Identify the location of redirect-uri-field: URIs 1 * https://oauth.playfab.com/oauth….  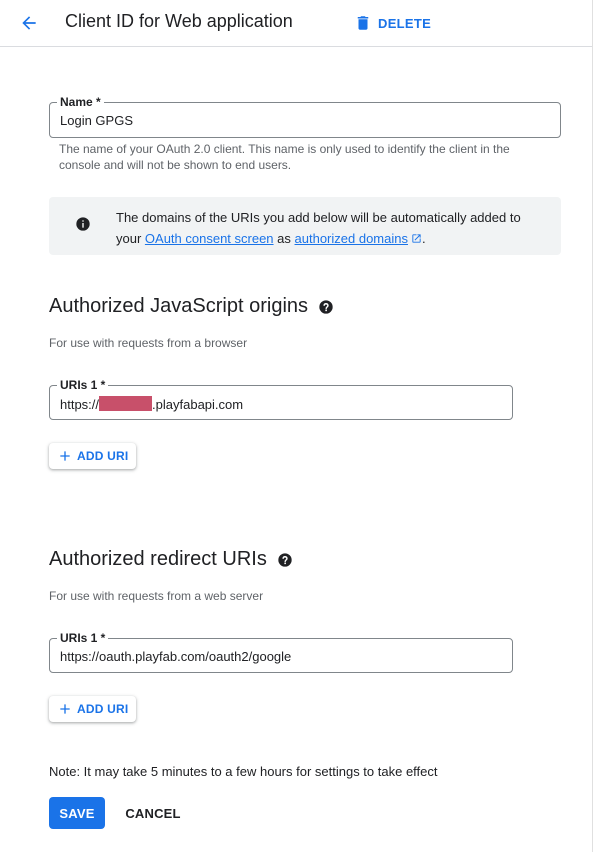
(281, 652).